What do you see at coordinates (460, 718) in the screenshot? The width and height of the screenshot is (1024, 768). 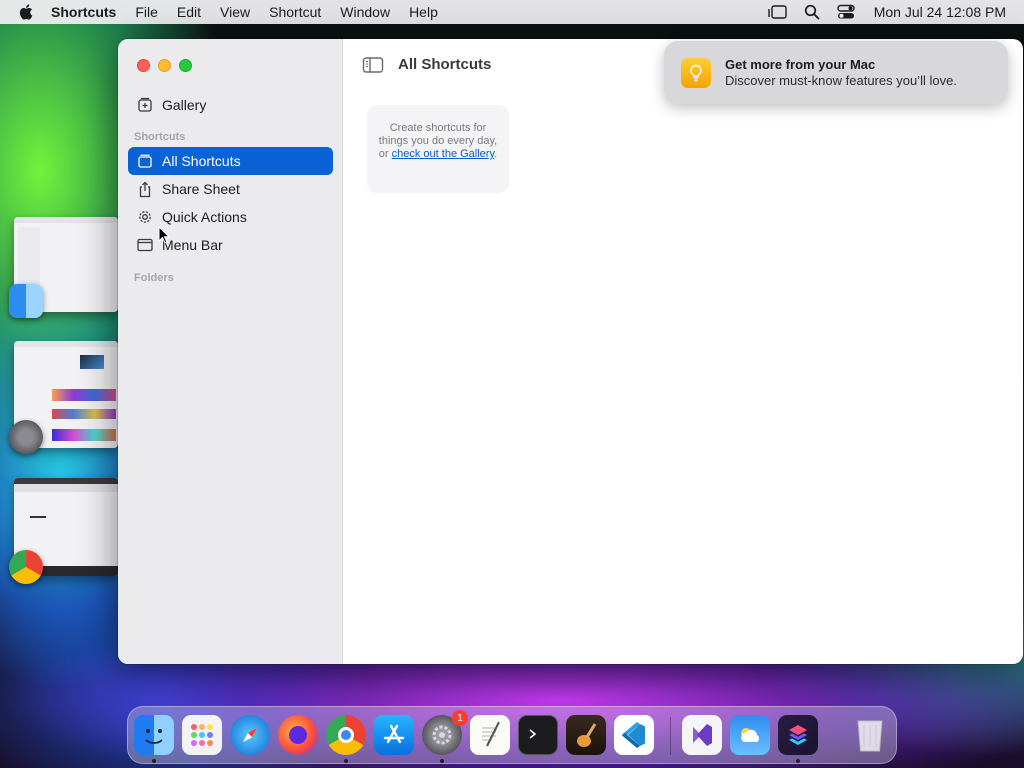 I see `notification-badge: 1` at bounding box center [460, 718].